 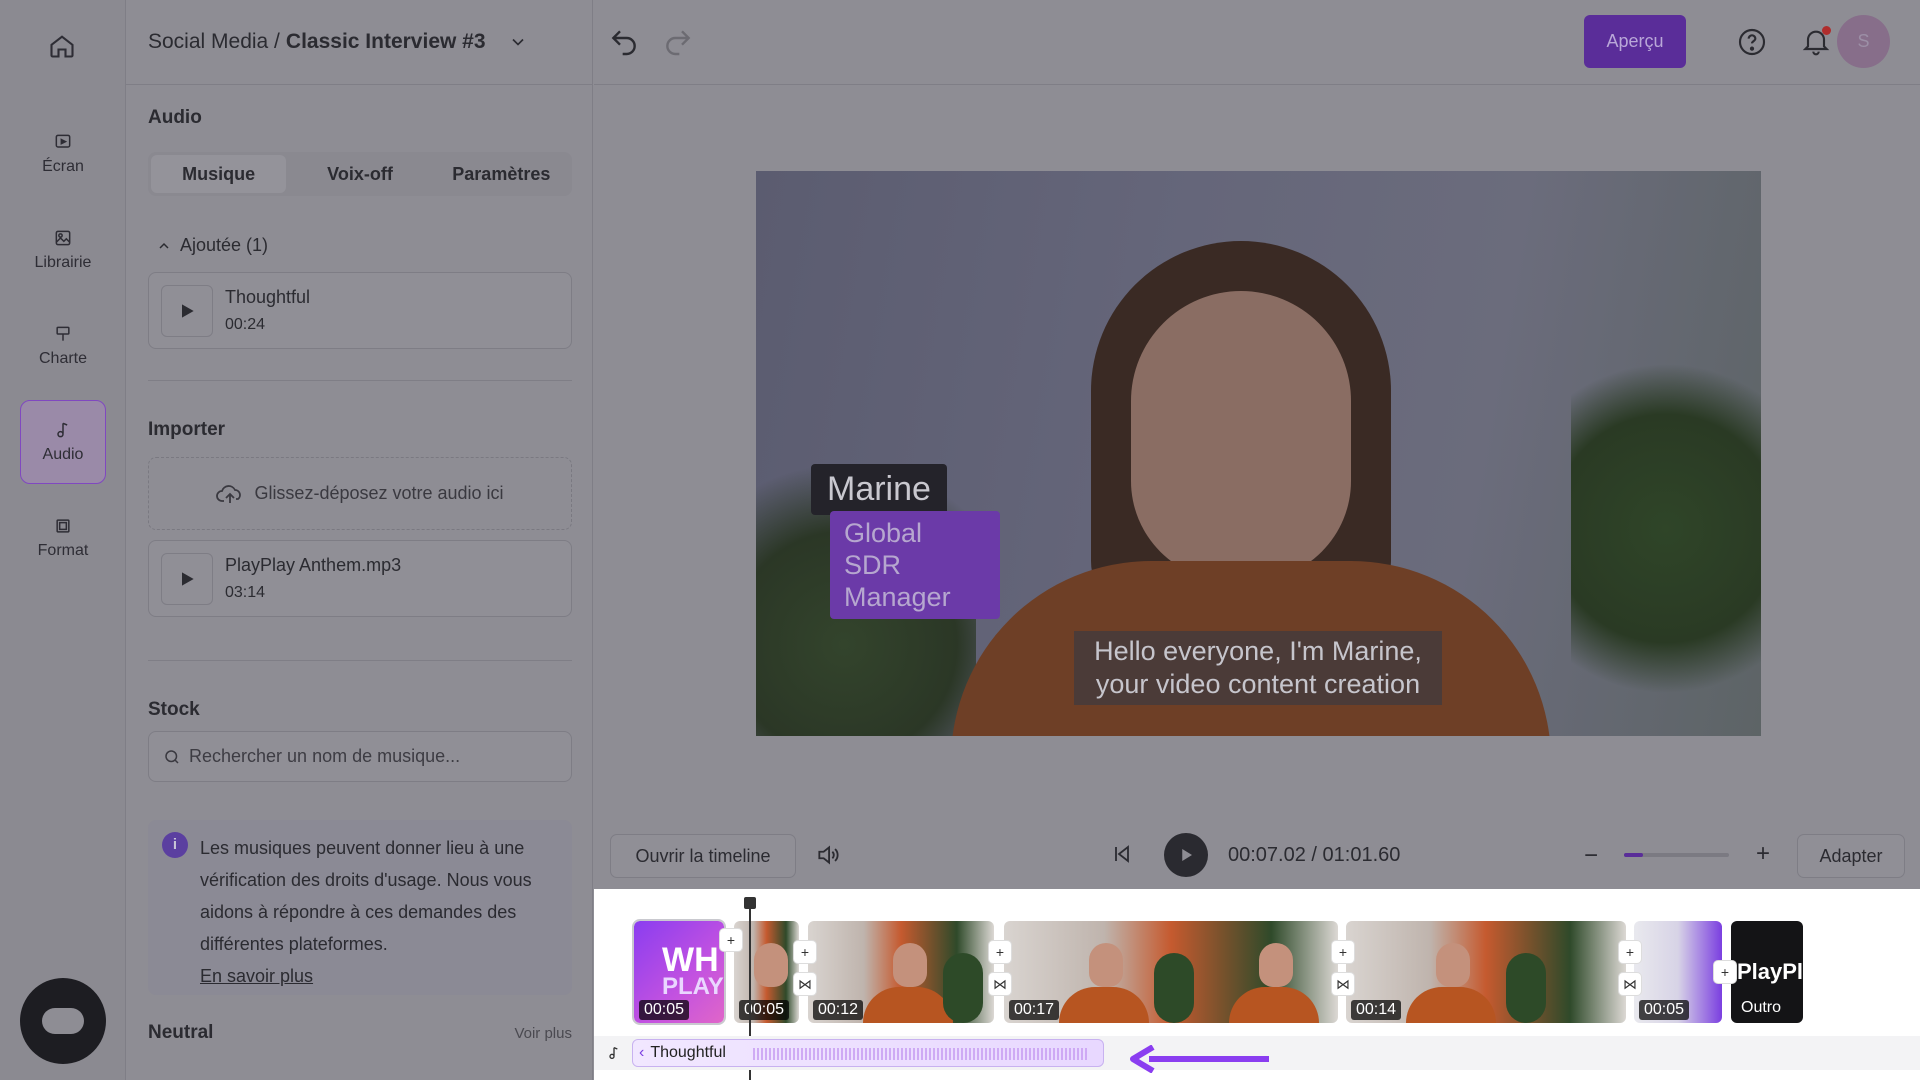 I want to click on added-section-toggle: Ajoutée (1), so click(x=212, y=245).